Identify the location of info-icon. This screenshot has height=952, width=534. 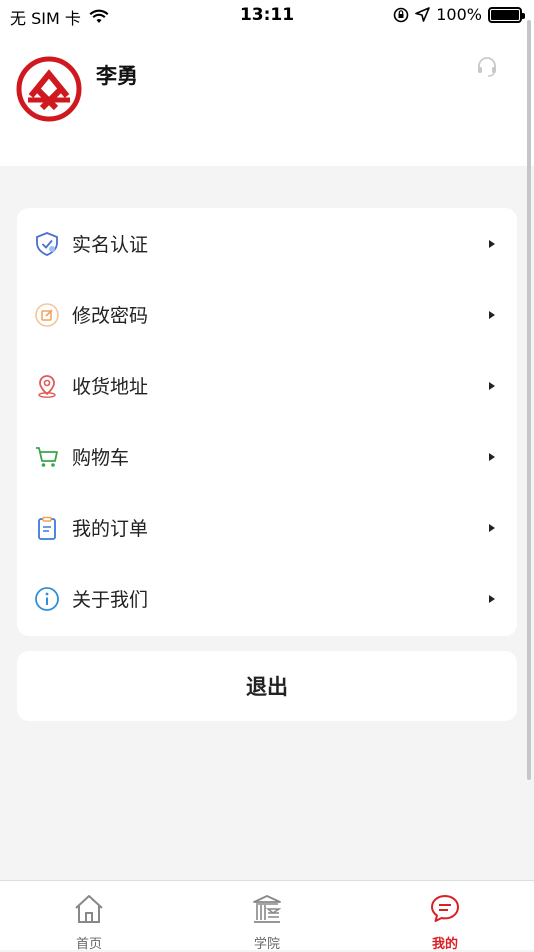
(47, 598).